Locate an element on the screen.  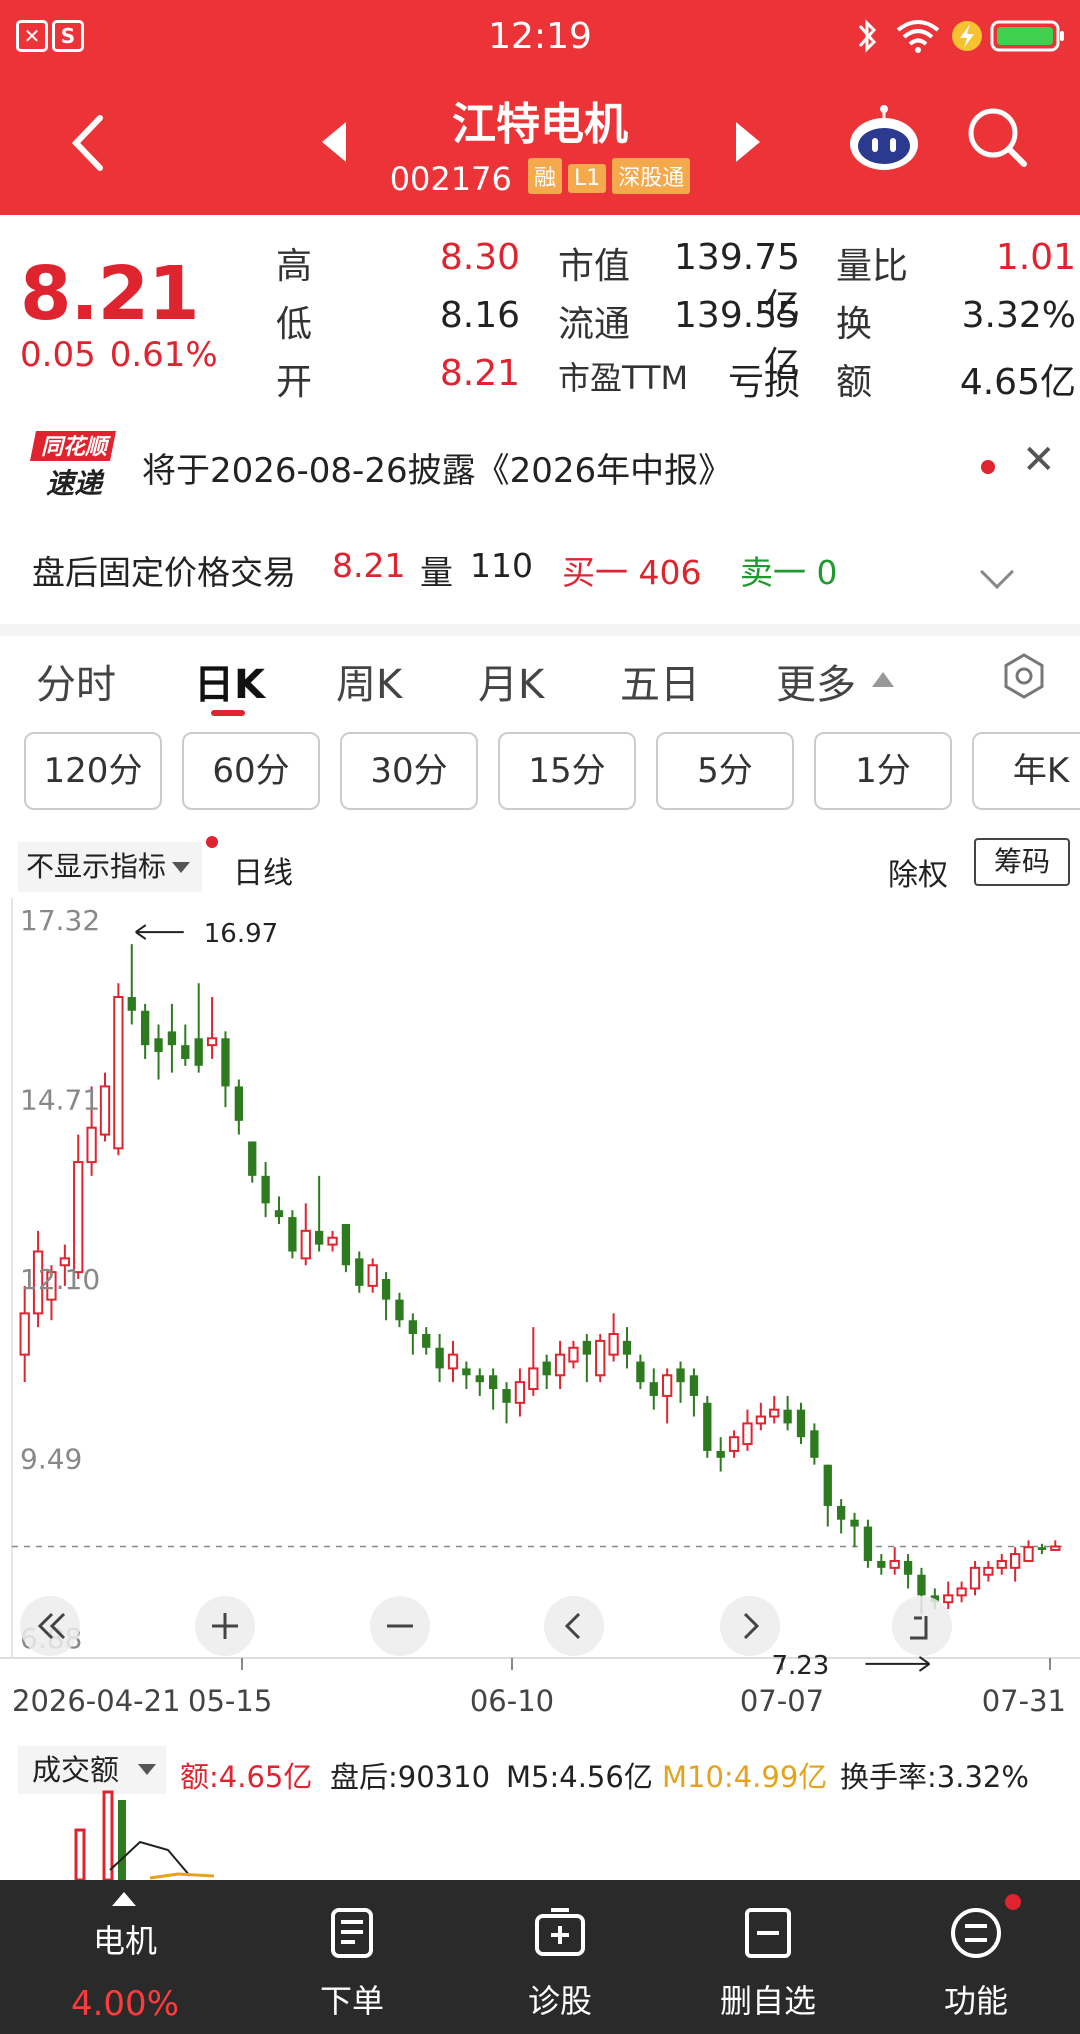
chevron-down-icon is located at coordinates (997, 572).